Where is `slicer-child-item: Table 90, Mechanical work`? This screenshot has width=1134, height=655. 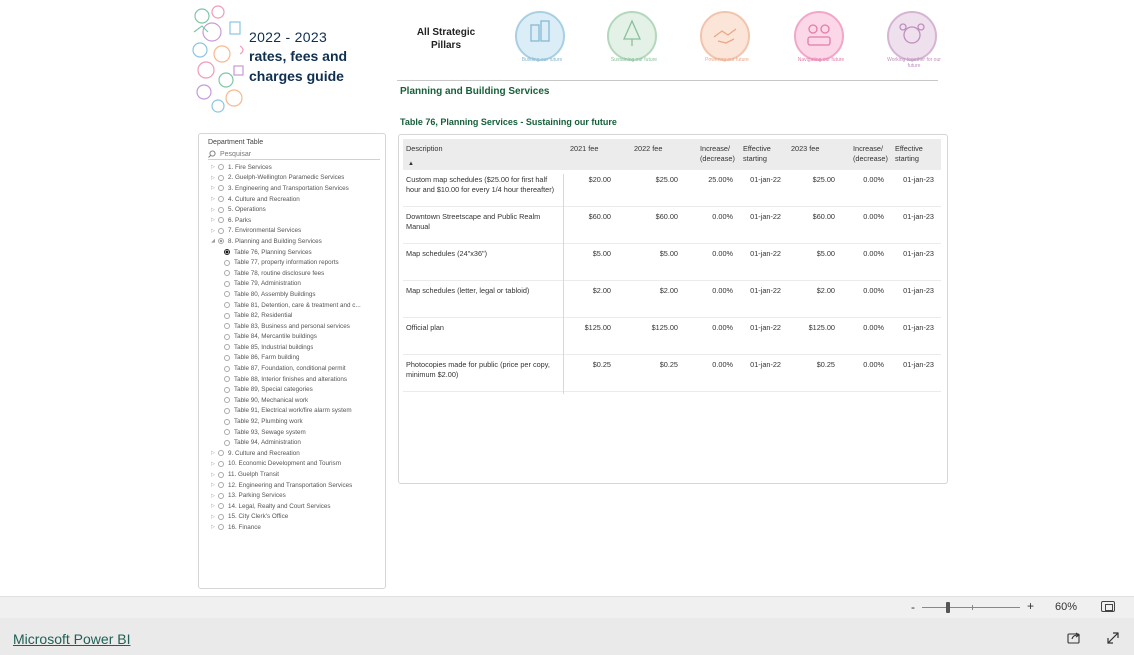 slicer-child-item: Table 90, Mechanical work is located at coordinates (296, 400).